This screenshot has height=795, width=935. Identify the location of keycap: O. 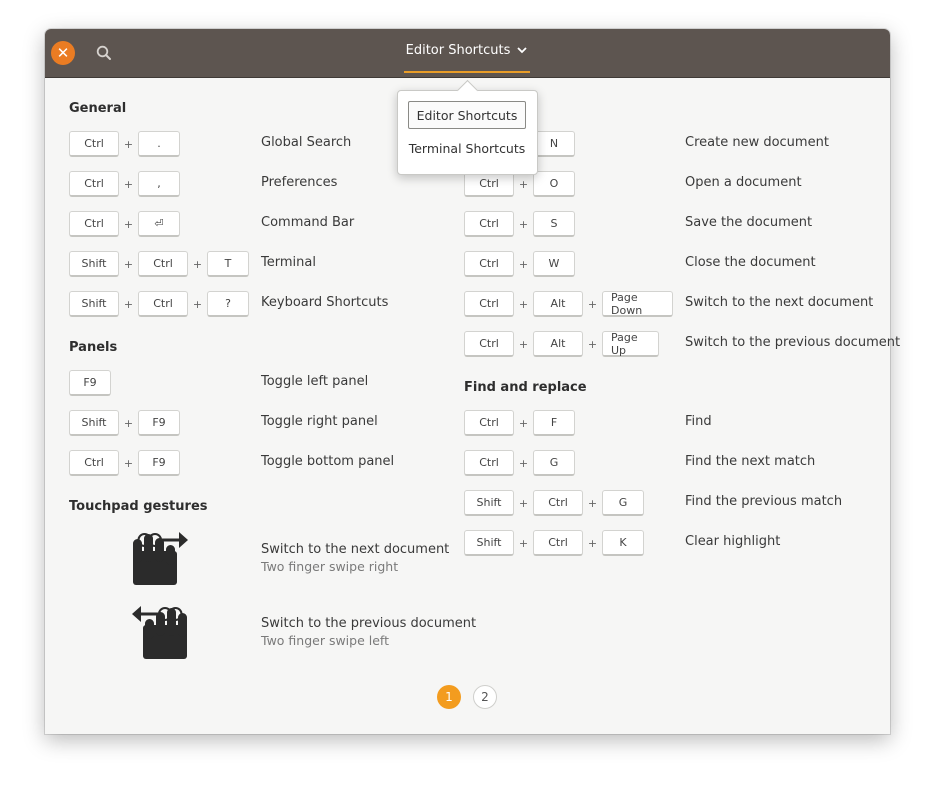
(554, 184).